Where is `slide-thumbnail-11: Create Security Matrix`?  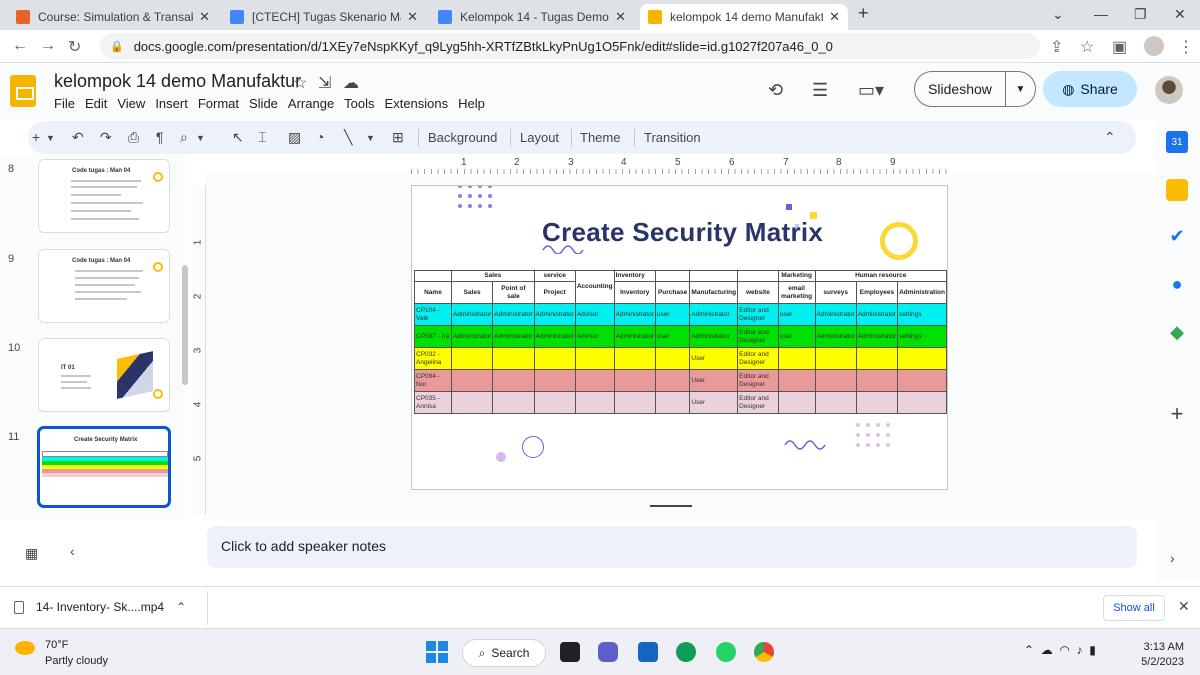
slide-thumbnail-11: Create Security Matrix is located at coordinates (104, 467).